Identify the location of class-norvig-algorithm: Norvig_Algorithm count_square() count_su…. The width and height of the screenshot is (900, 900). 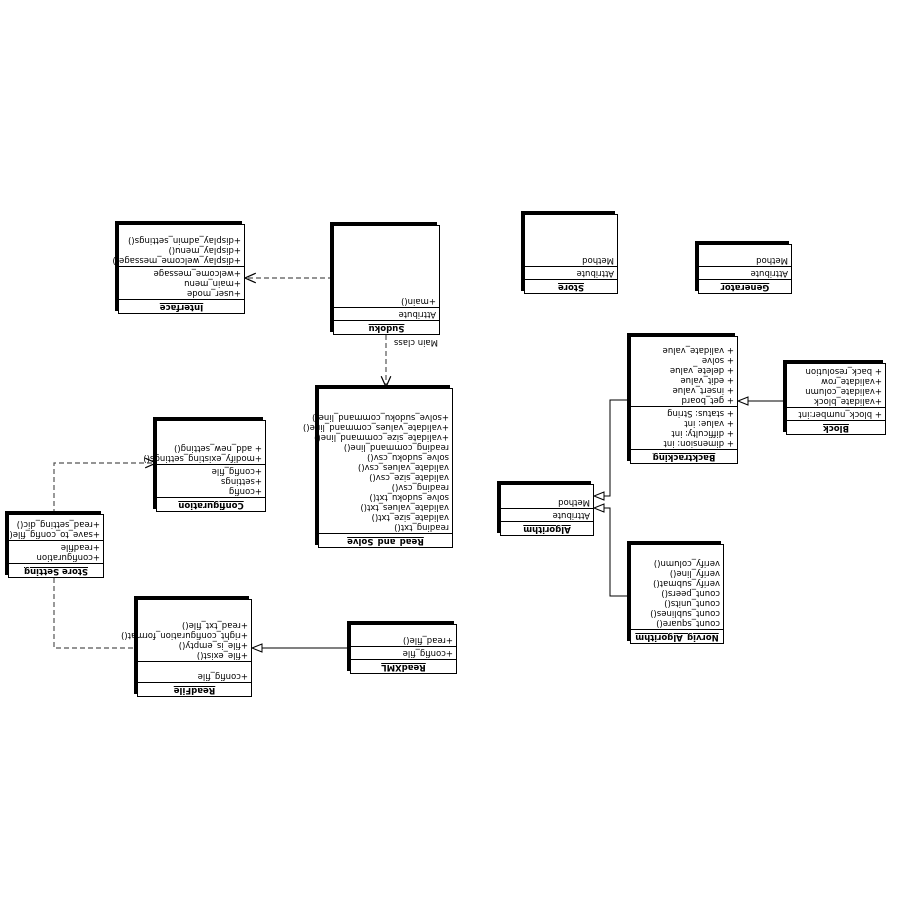
(677, 594).